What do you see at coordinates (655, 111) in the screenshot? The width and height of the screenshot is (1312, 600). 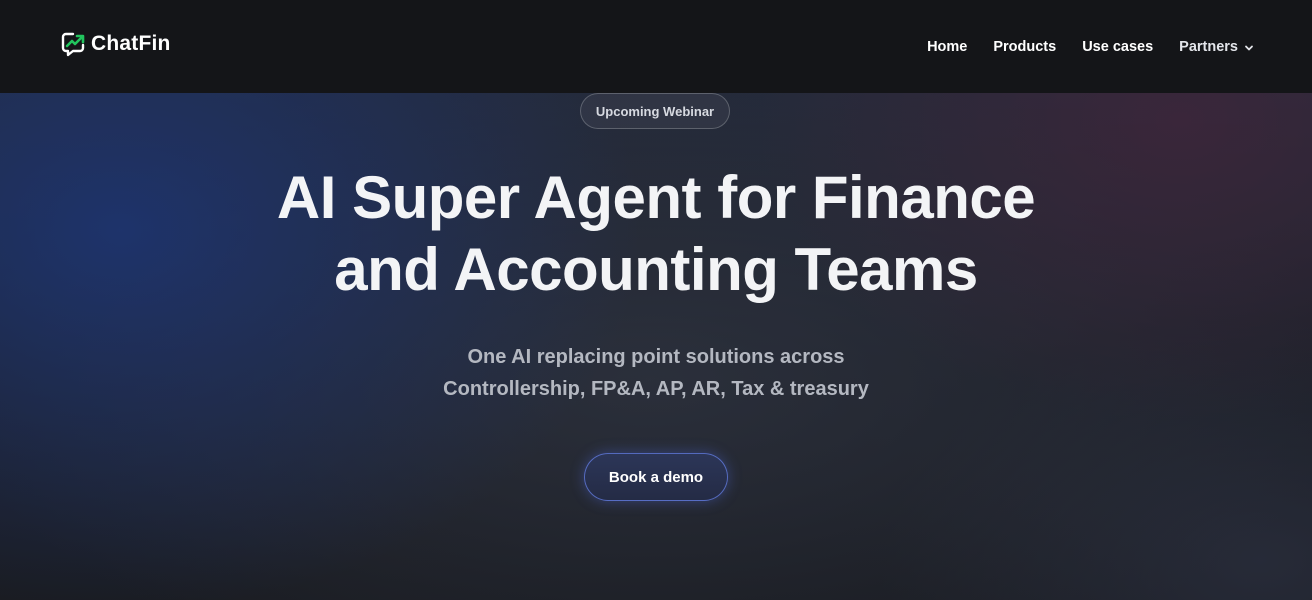 I see `upcoming-webinar-badge: Upcoming Webinar` at bounding box center [655, 111].